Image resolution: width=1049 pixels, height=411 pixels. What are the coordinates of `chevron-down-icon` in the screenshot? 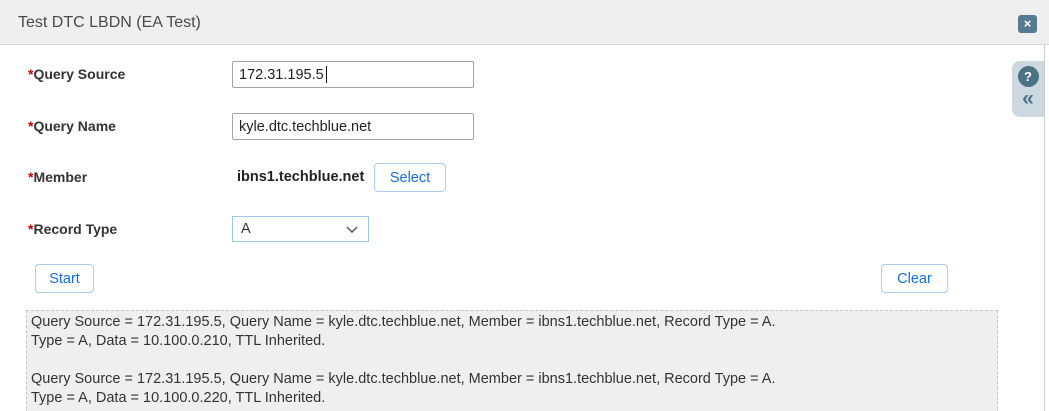 It's located at (352, 230).